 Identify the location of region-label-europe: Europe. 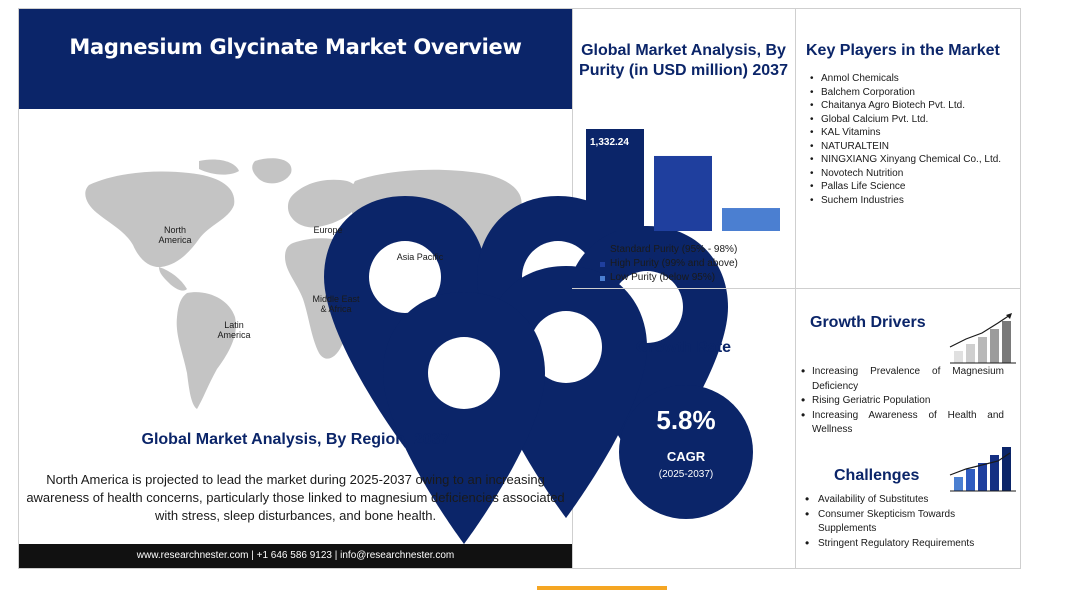
(328, 230).